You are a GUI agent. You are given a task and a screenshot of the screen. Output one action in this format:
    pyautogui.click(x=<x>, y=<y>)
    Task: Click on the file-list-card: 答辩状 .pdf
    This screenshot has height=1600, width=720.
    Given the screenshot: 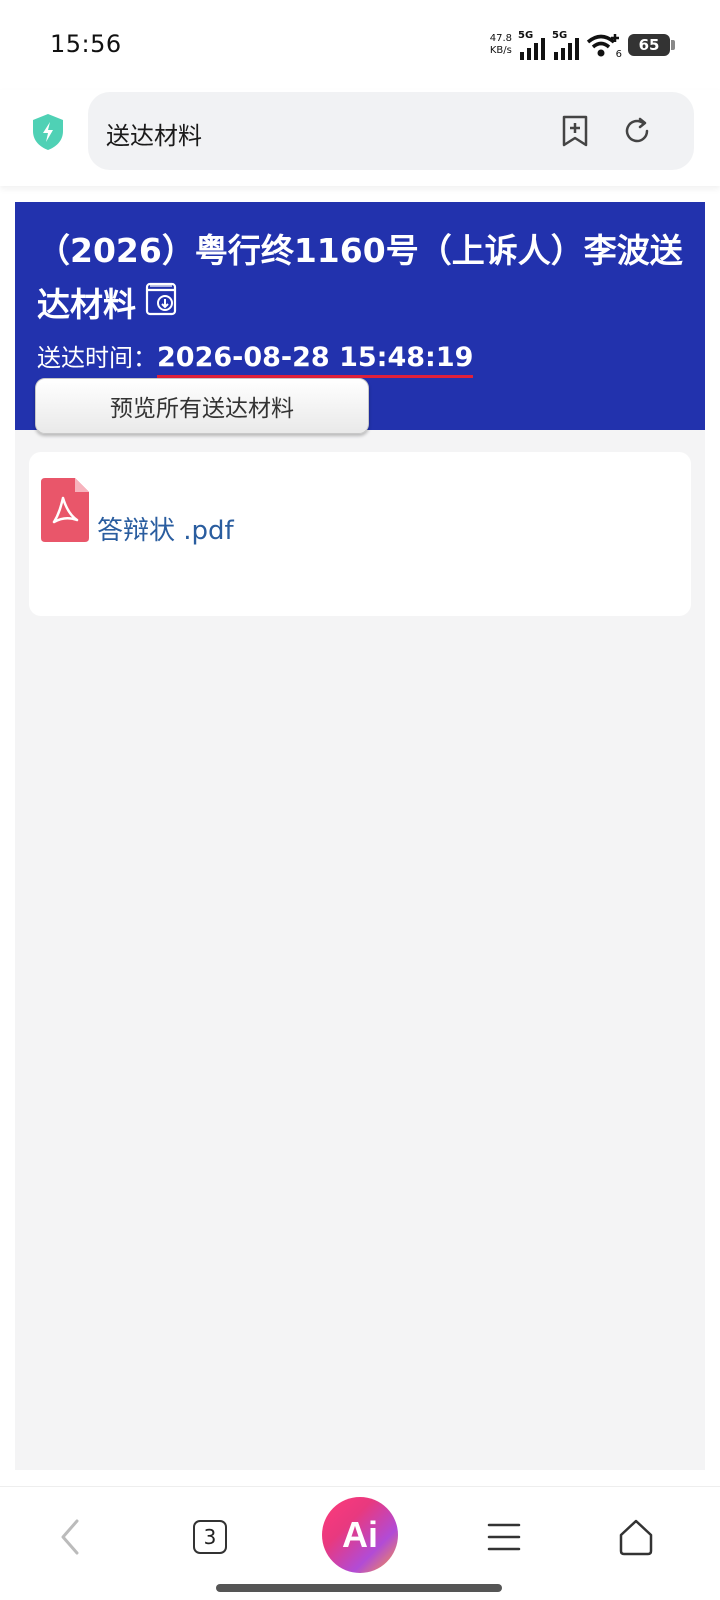 What is the action you would take?
    pyautogui.click(x=360, y=534)
    